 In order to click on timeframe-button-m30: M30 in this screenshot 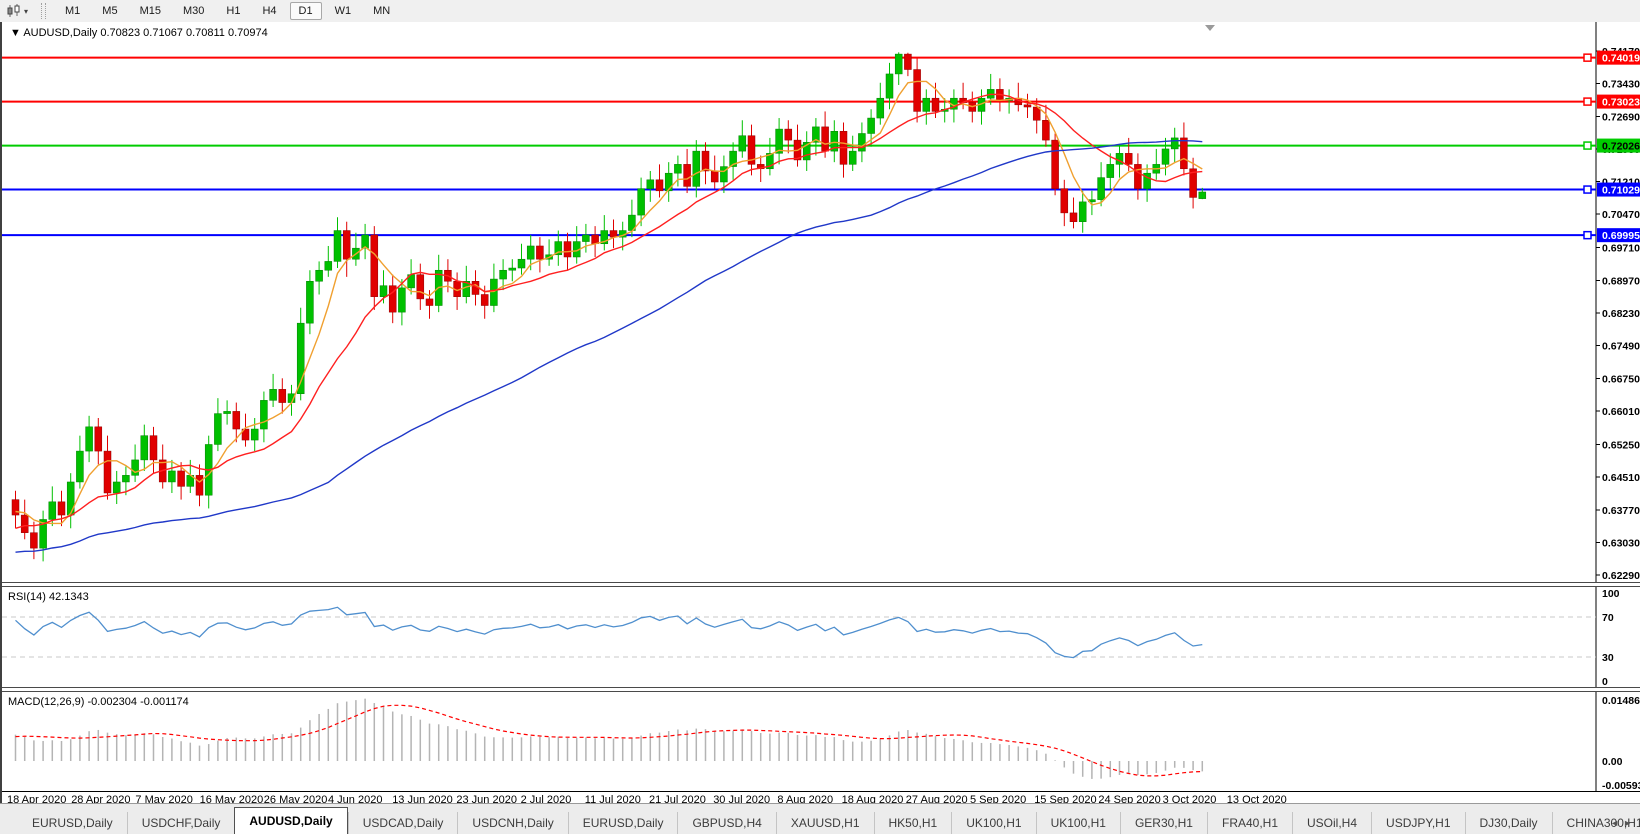, I will do `click(193, 11)`.